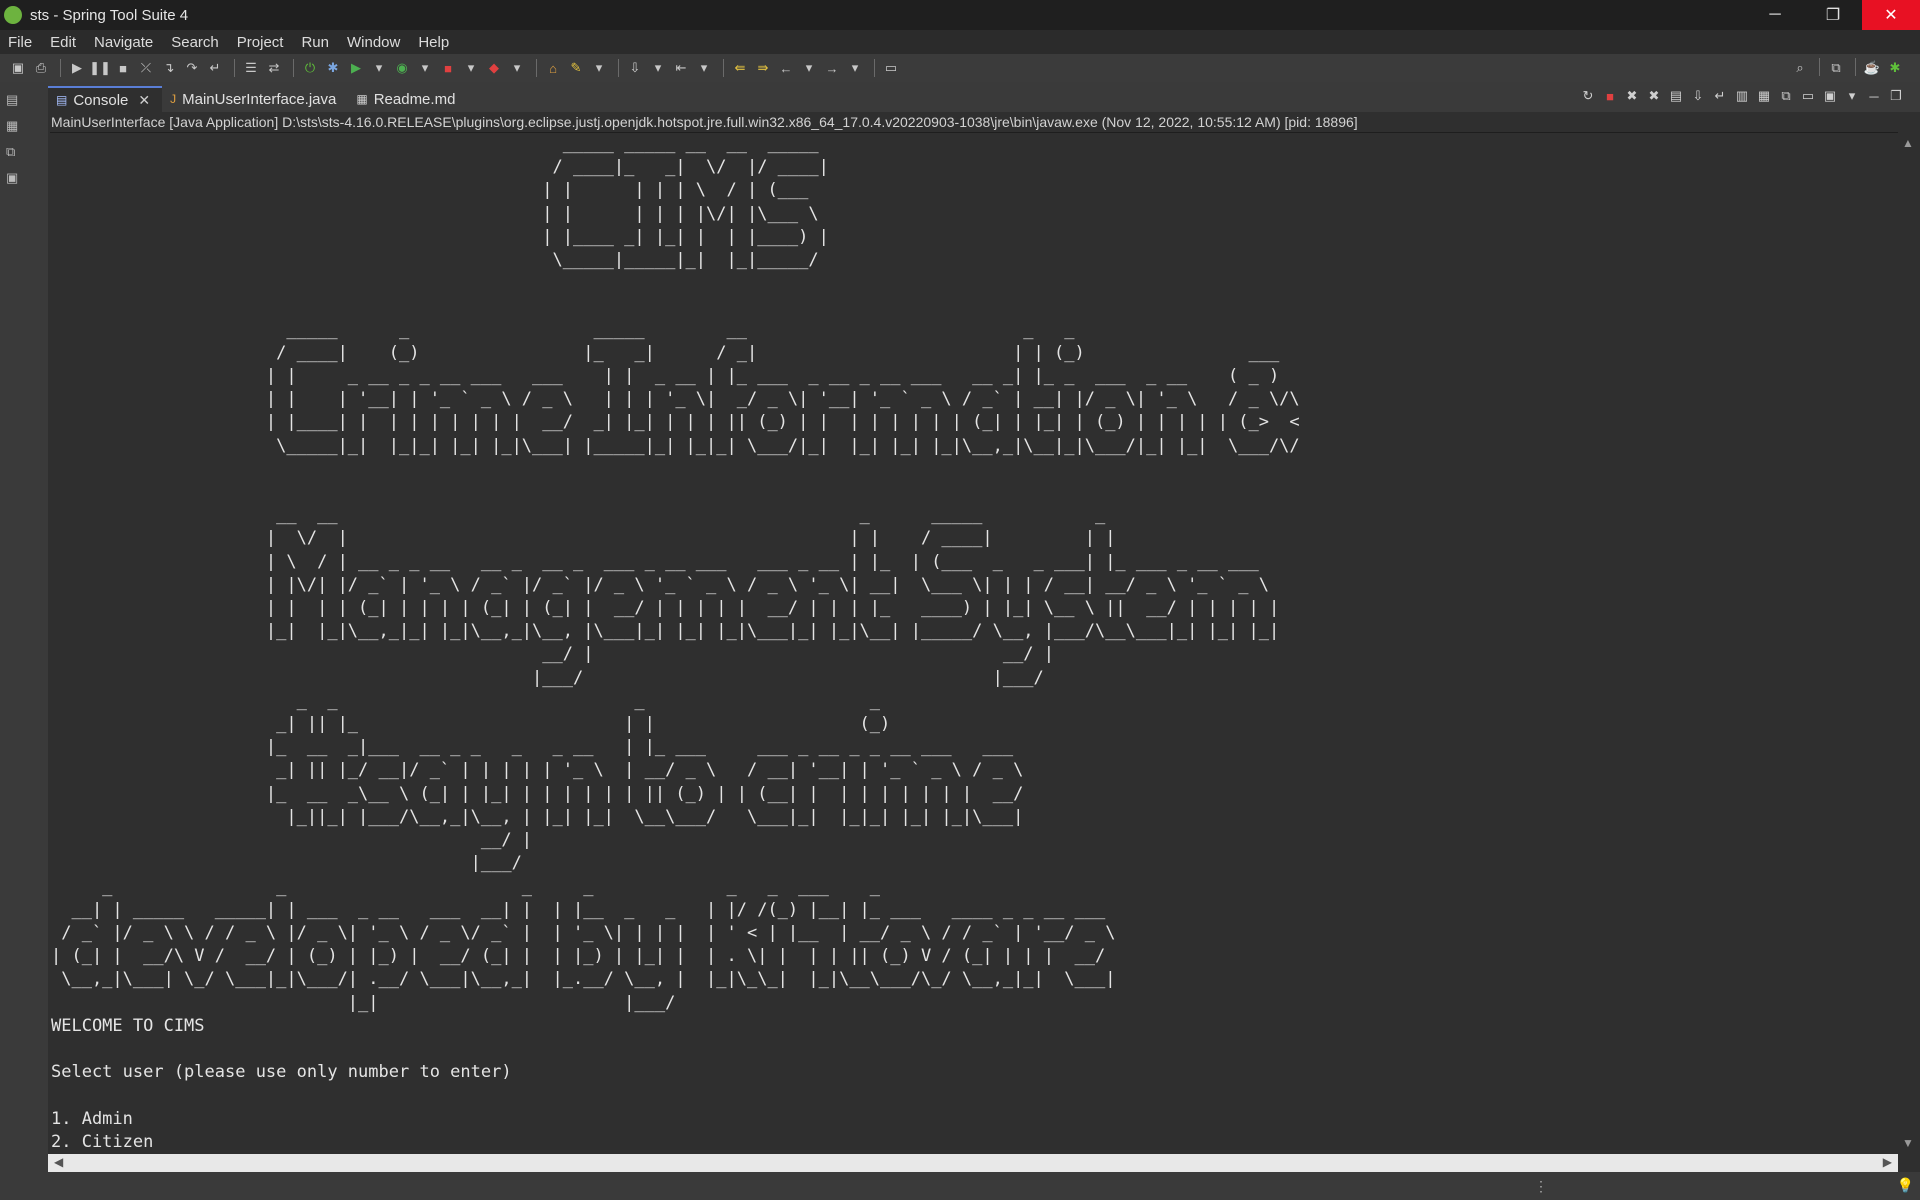  I want to click on run-dropdown-icon: ▾, so click(379, 68).